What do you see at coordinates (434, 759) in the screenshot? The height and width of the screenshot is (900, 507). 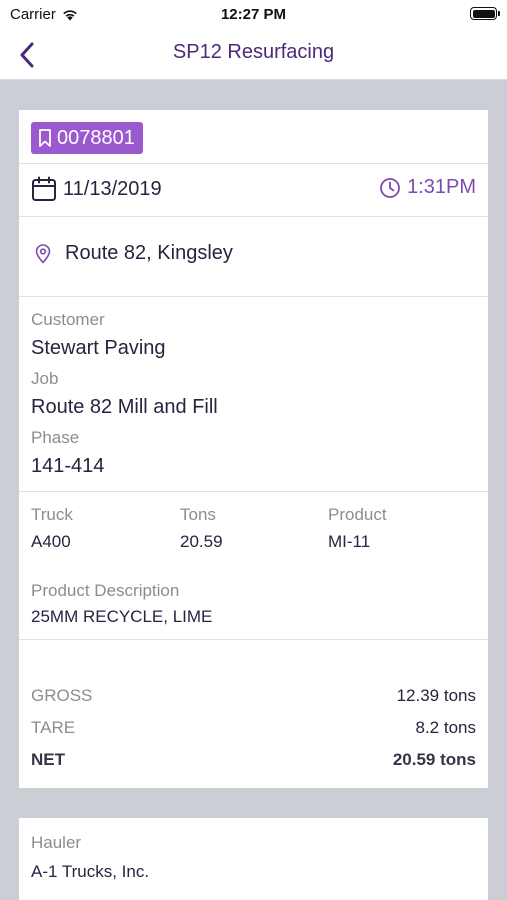 I see `net-value: 20.59 tons` at bounding box center [434, 759].